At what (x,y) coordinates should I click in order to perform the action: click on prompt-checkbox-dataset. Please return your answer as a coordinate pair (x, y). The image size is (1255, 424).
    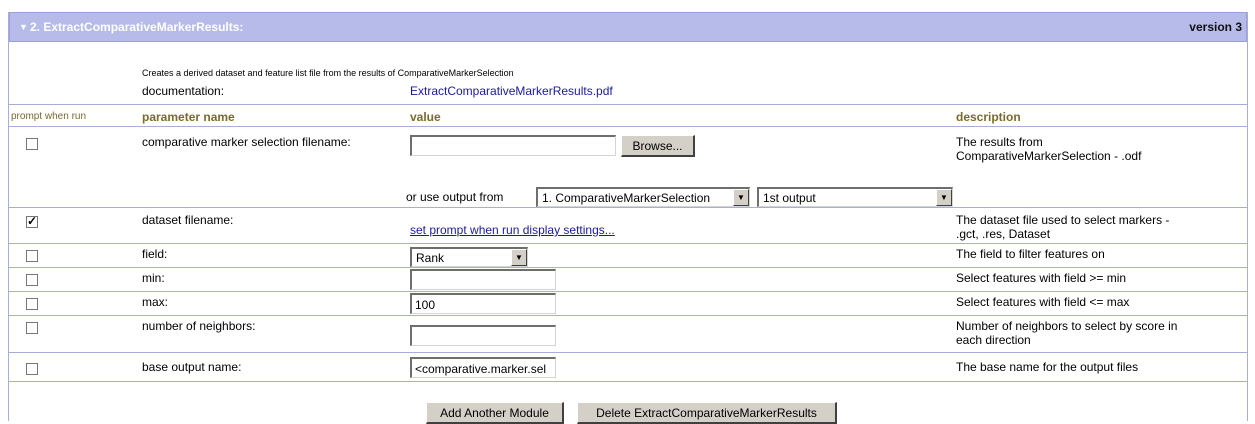
    Looking at the image, I should click on (32, 221).